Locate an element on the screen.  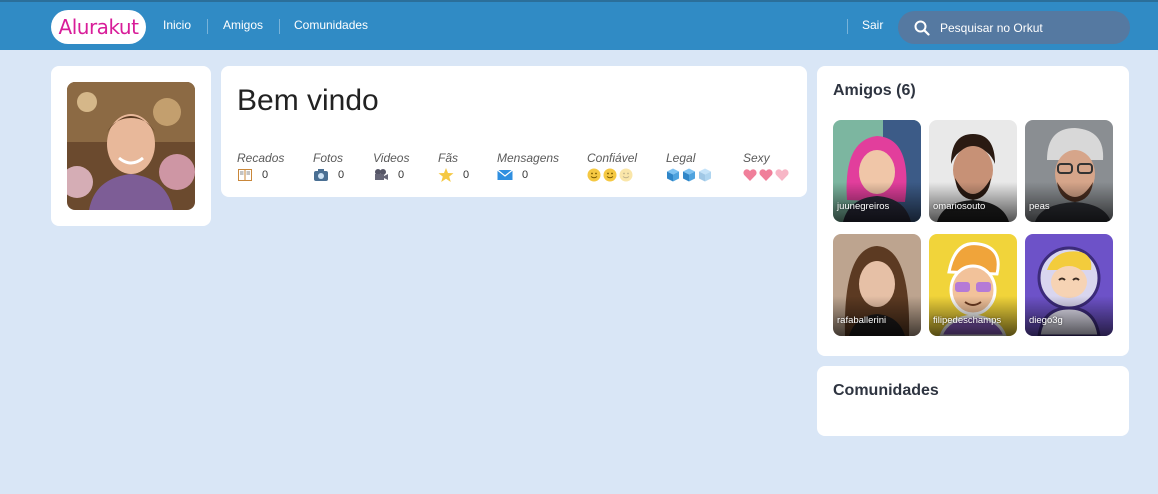
friend-name: rafaballerini is located at coordinates (862, 320).